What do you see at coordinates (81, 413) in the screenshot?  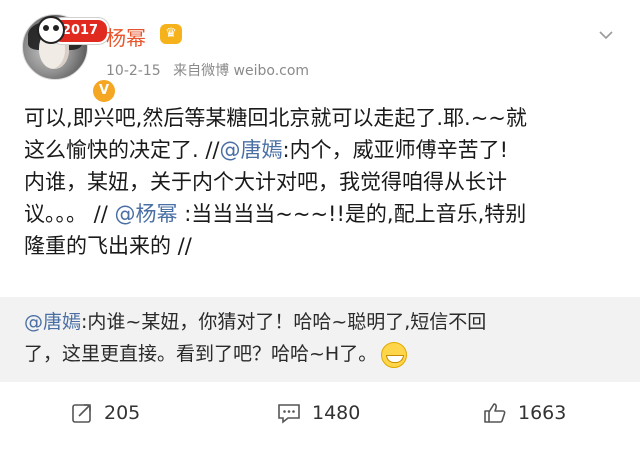 I see `share-icon` at bounding box center [81, 413].